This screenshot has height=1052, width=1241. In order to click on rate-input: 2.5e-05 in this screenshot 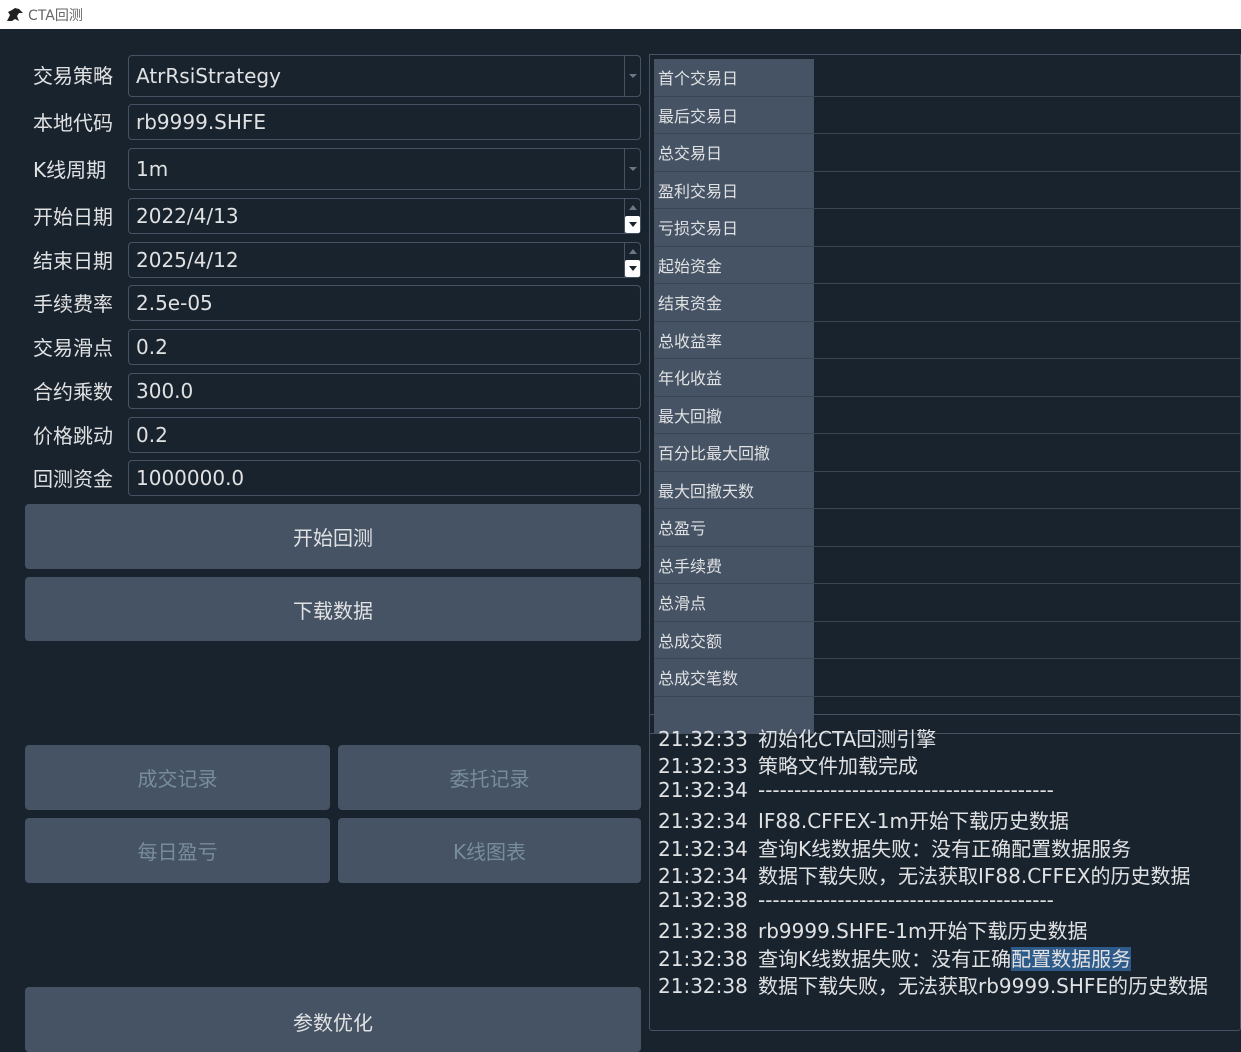, I will do `click(384, 303)`.